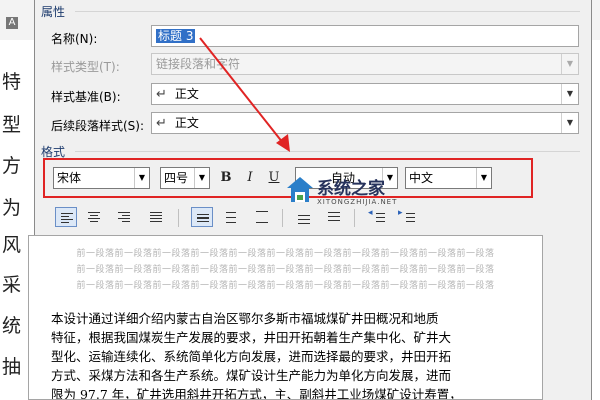  What do you see at coordinates (12, 208) in the screenshot?
I see `background-text-char: 为` at bounding box center [12, 208].